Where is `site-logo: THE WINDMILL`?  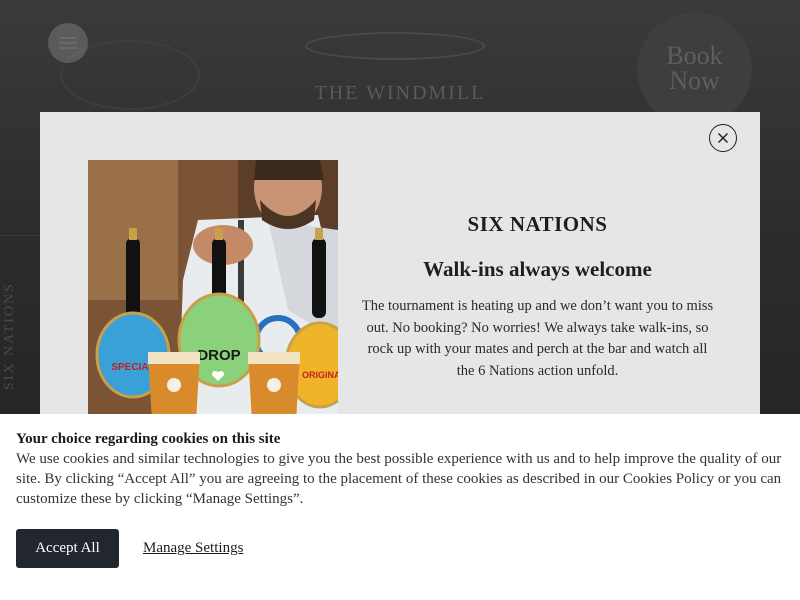 site-logo: THE WINDMILL is located at coordinates (400, 93).